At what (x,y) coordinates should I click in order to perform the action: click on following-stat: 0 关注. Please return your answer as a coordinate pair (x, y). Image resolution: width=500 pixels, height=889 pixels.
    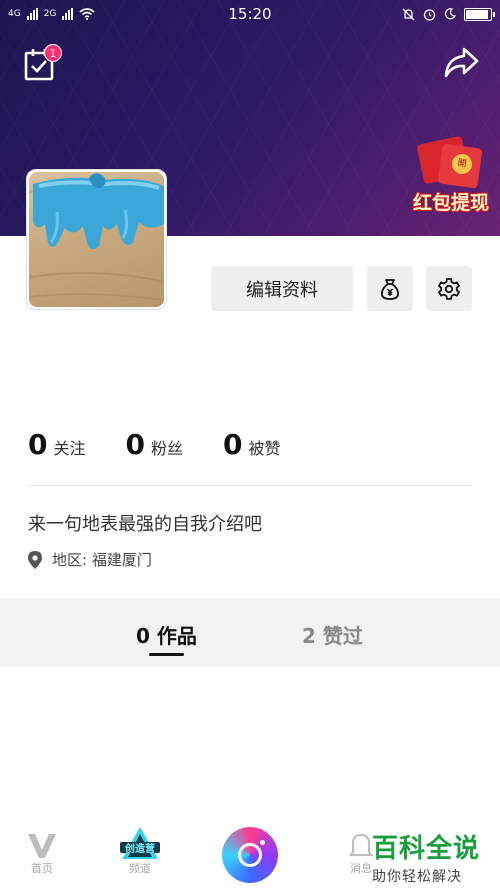
    Looking at the image, I should click on (57, 444).